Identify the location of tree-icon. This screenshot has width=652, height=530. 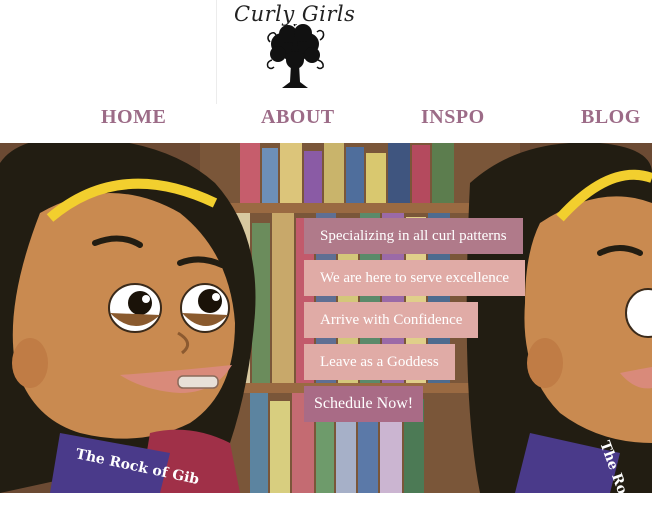
(295, 56).